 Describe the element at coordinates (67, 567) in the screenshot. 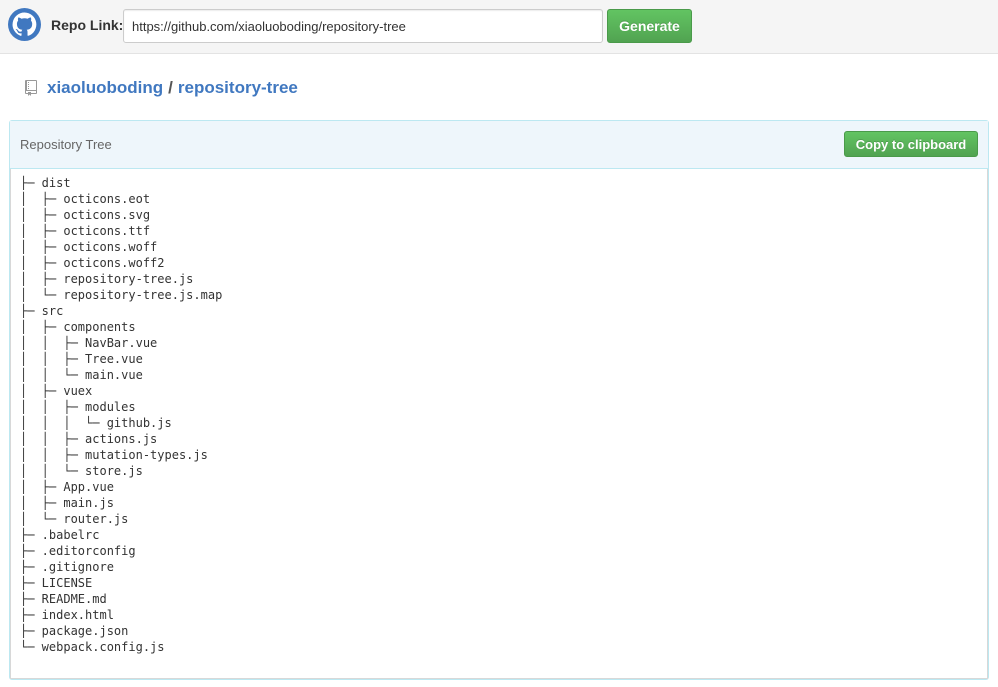

I see `tree-line: ├─ .gitignore` at that location.